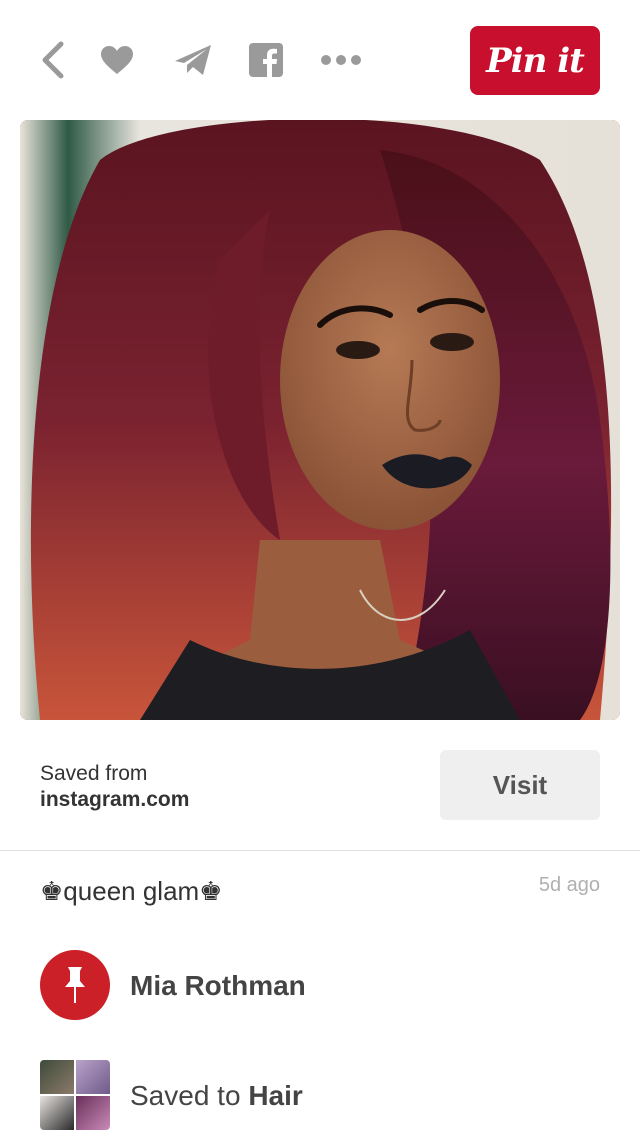 The width and height of the screenshot is (640, 1136). What do you see at coordinates (94, 773) in the screenshot?
I see `saved-from-label: Saved from` at bounding box center [94, 773].